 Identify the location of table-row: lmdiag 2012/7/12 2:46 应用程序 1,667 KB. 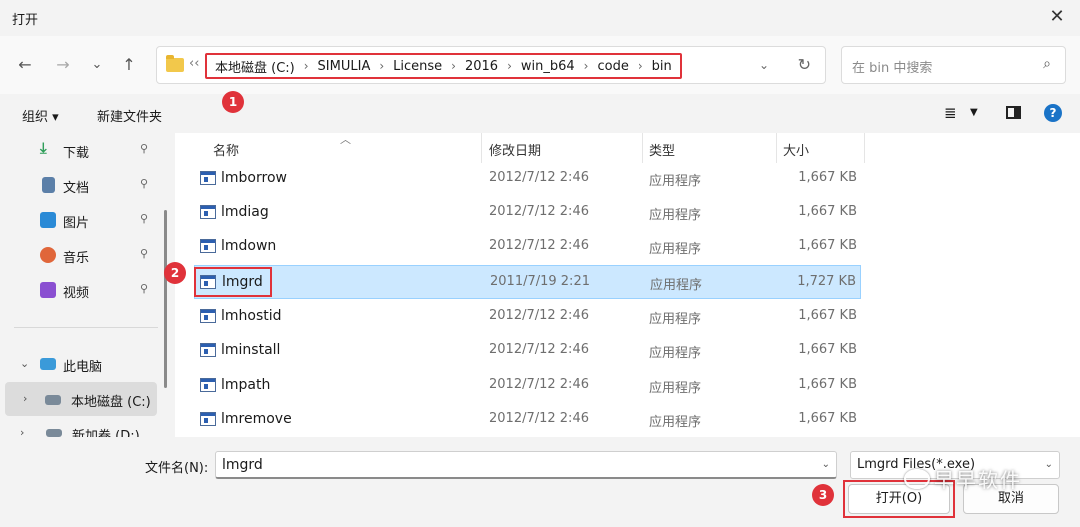
(527, 212).